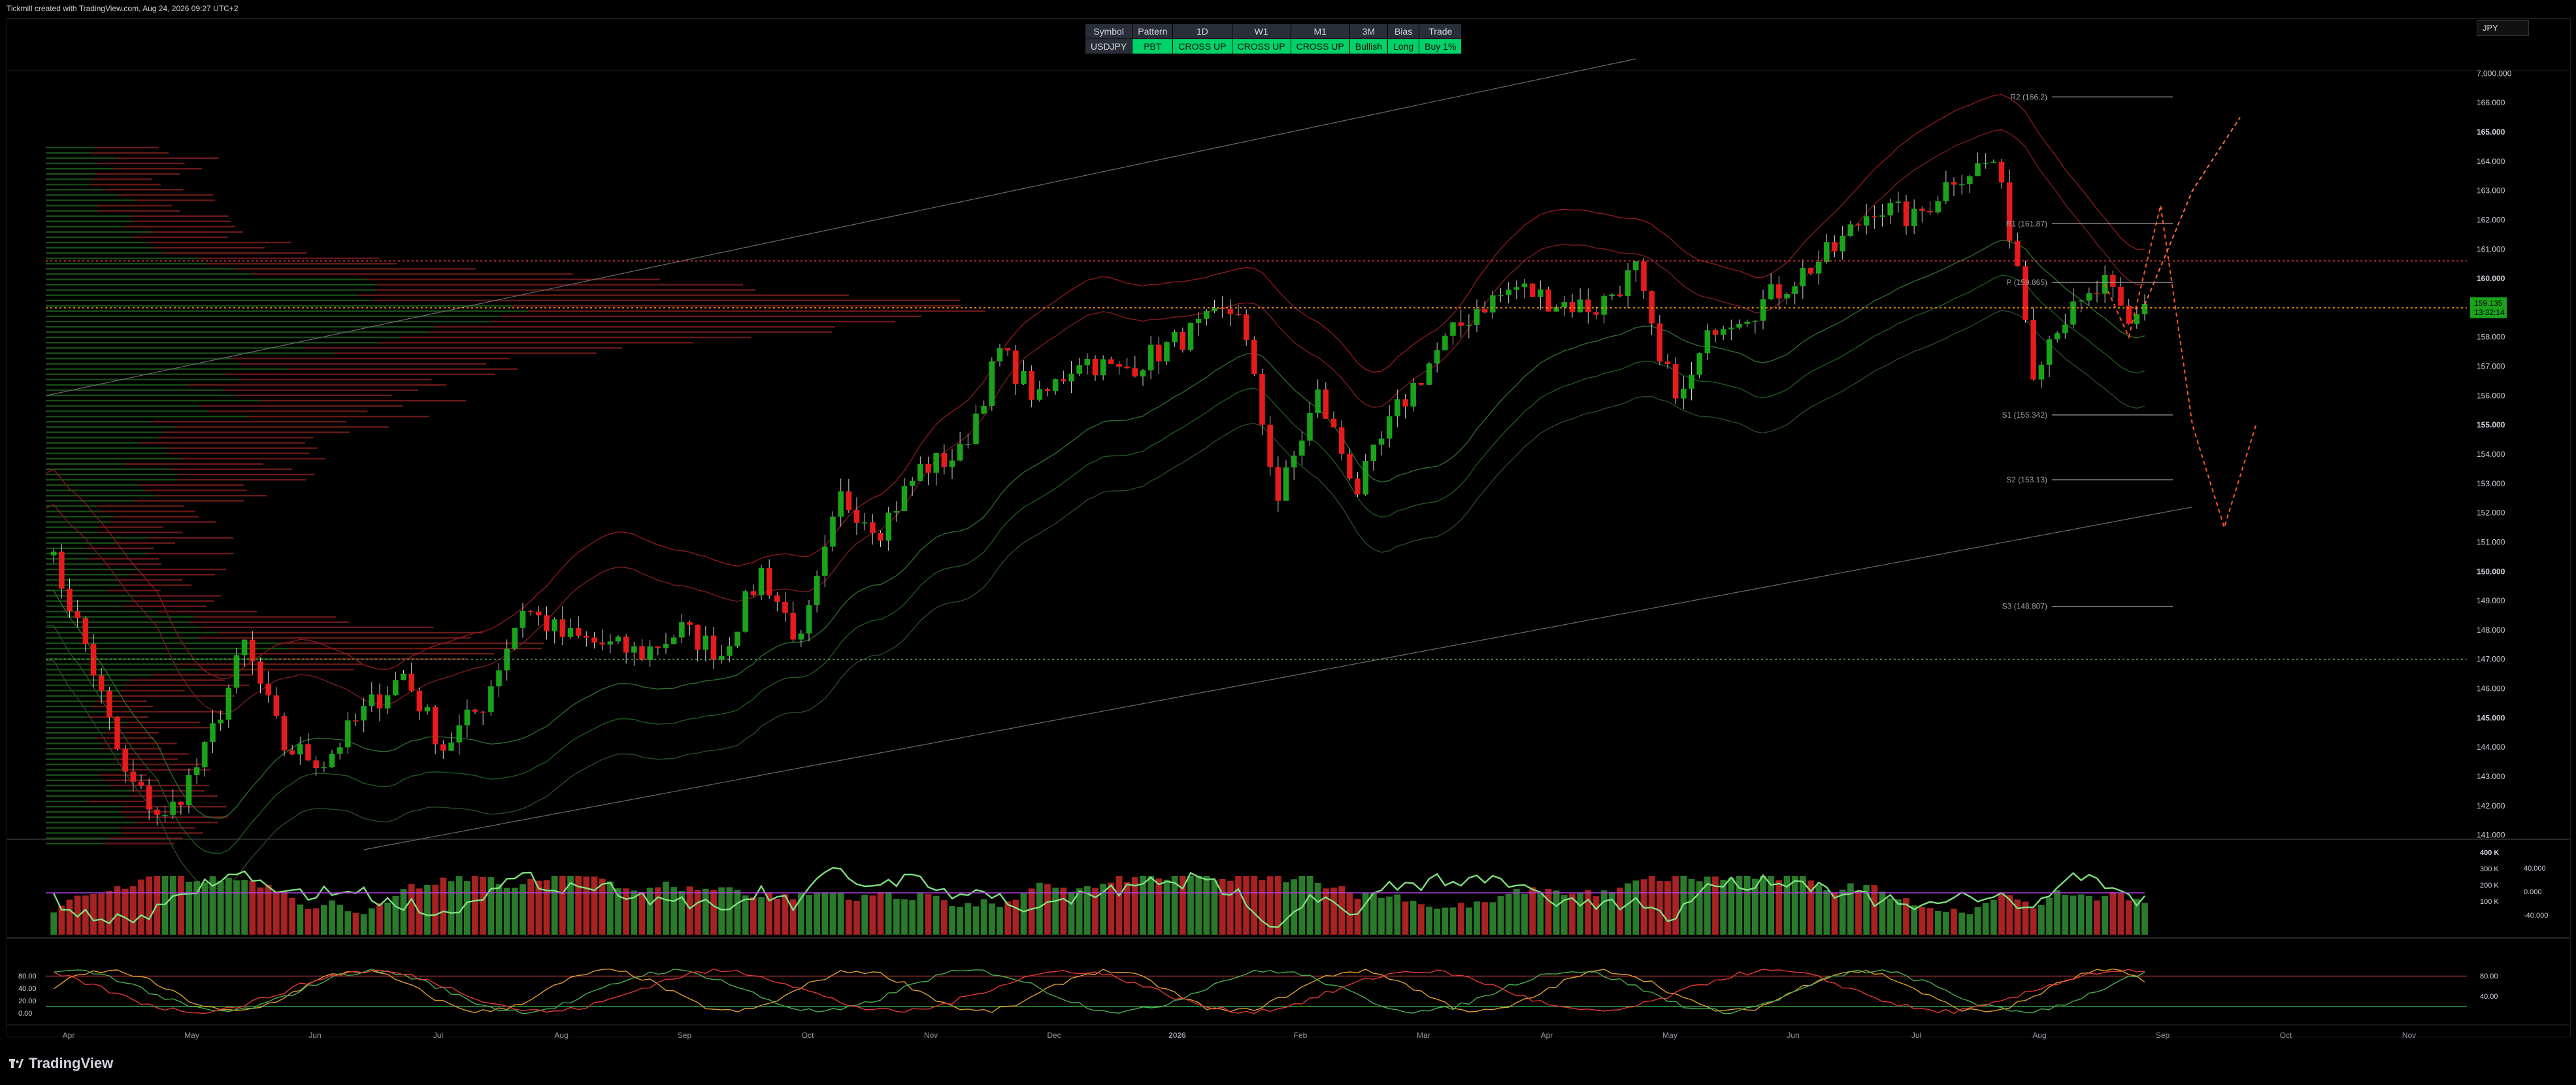  I want to click on header-w1: W1, so click(1261, 32).